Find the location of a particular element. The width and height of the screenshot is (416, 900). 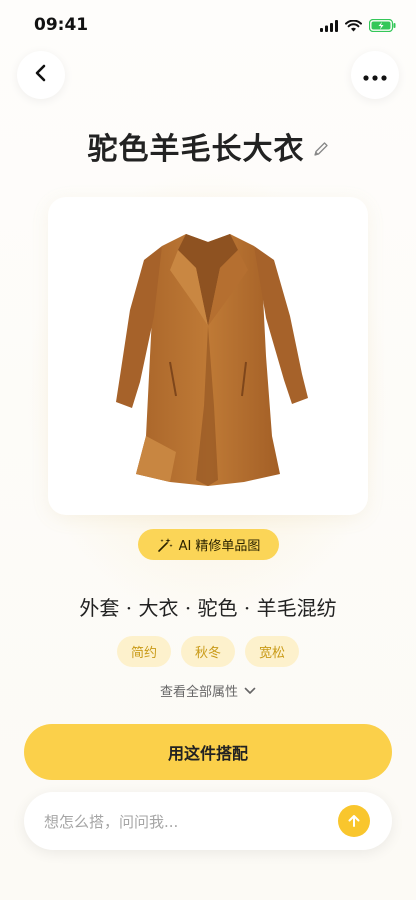

item-title: 驼色羊毛长大衣 is located at coordinates (196, 149).